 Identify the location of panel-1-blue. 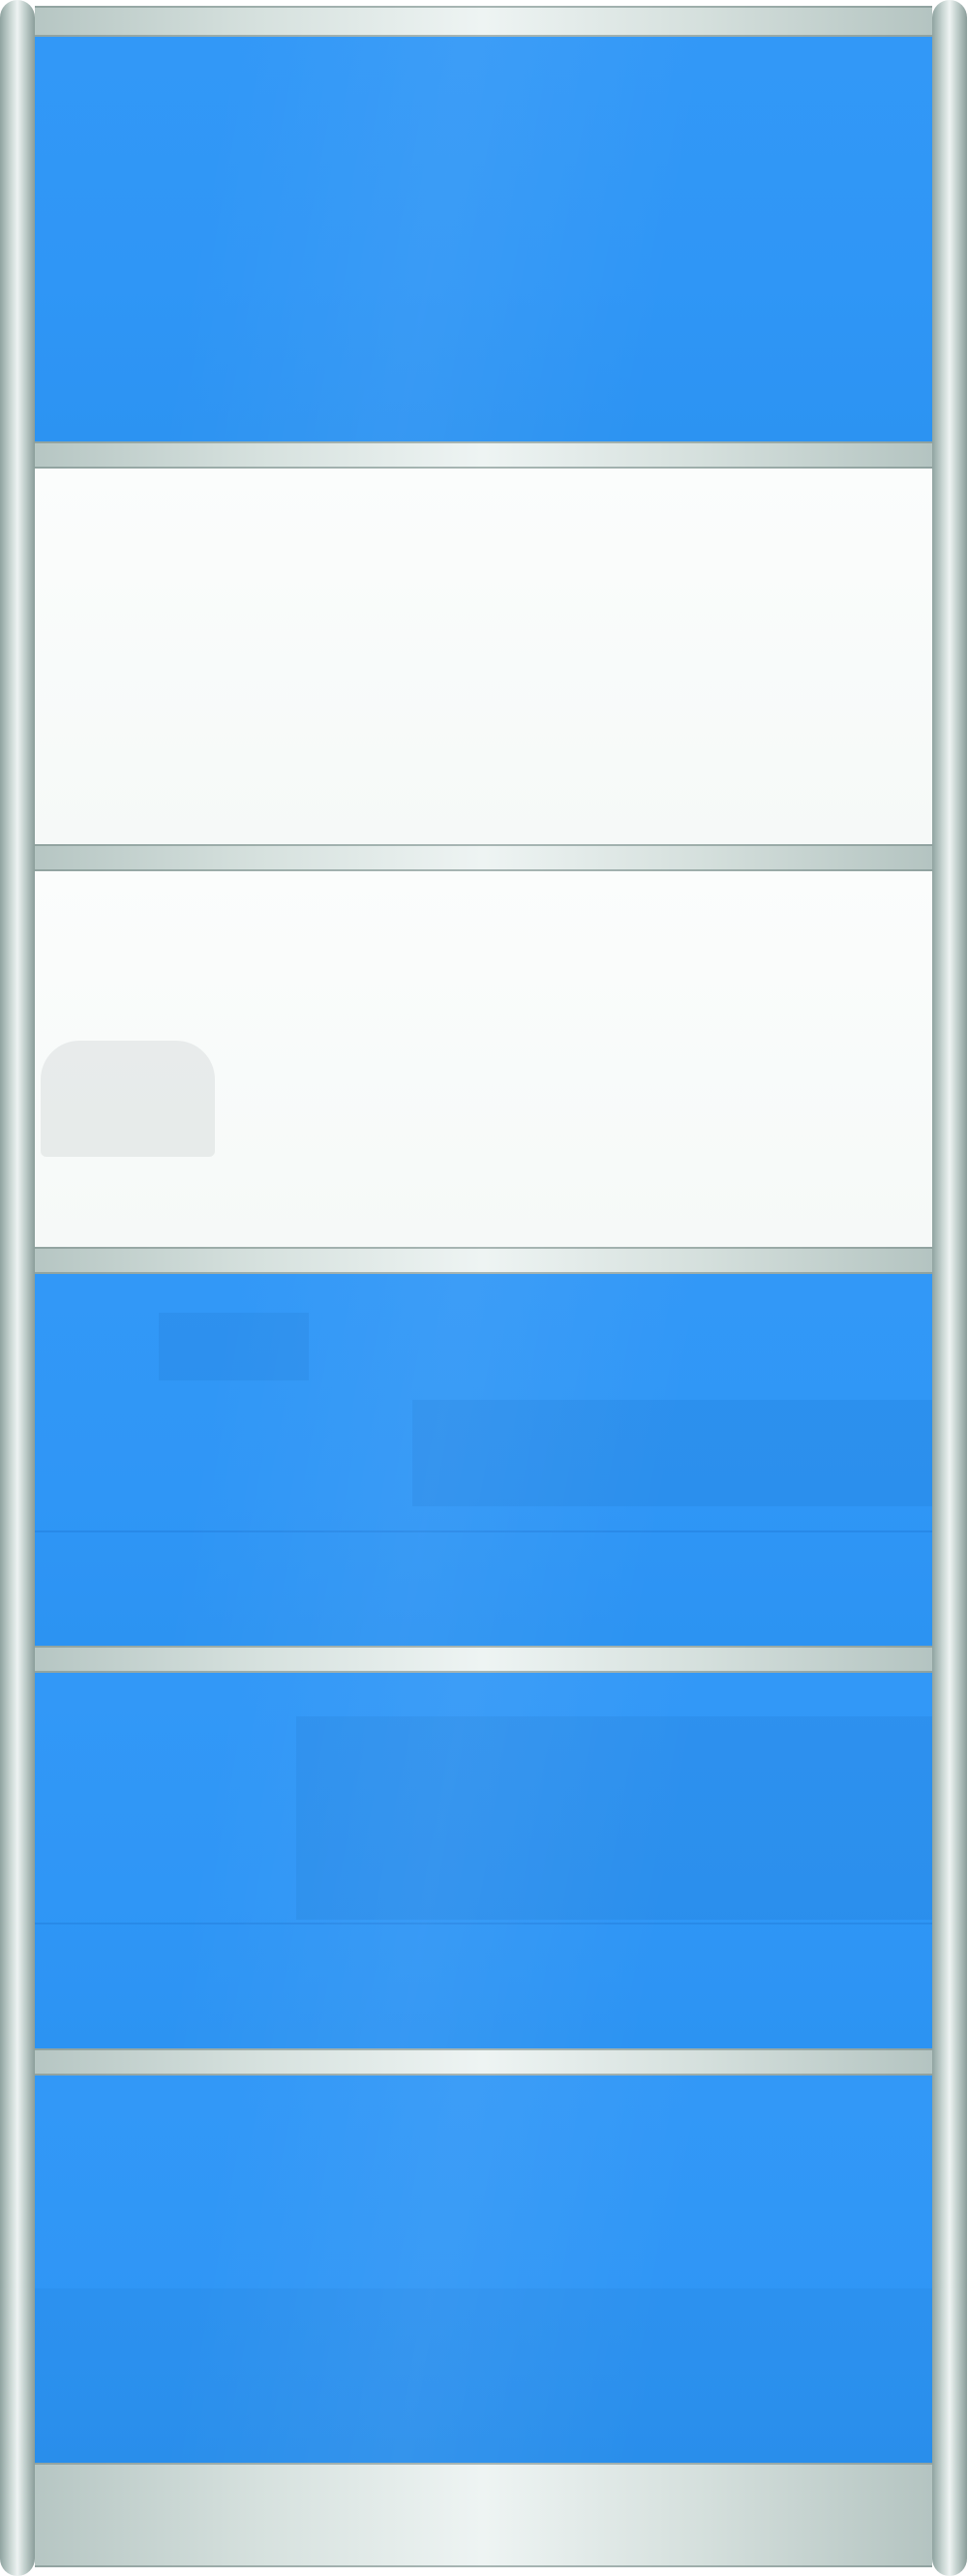
(483, 239).